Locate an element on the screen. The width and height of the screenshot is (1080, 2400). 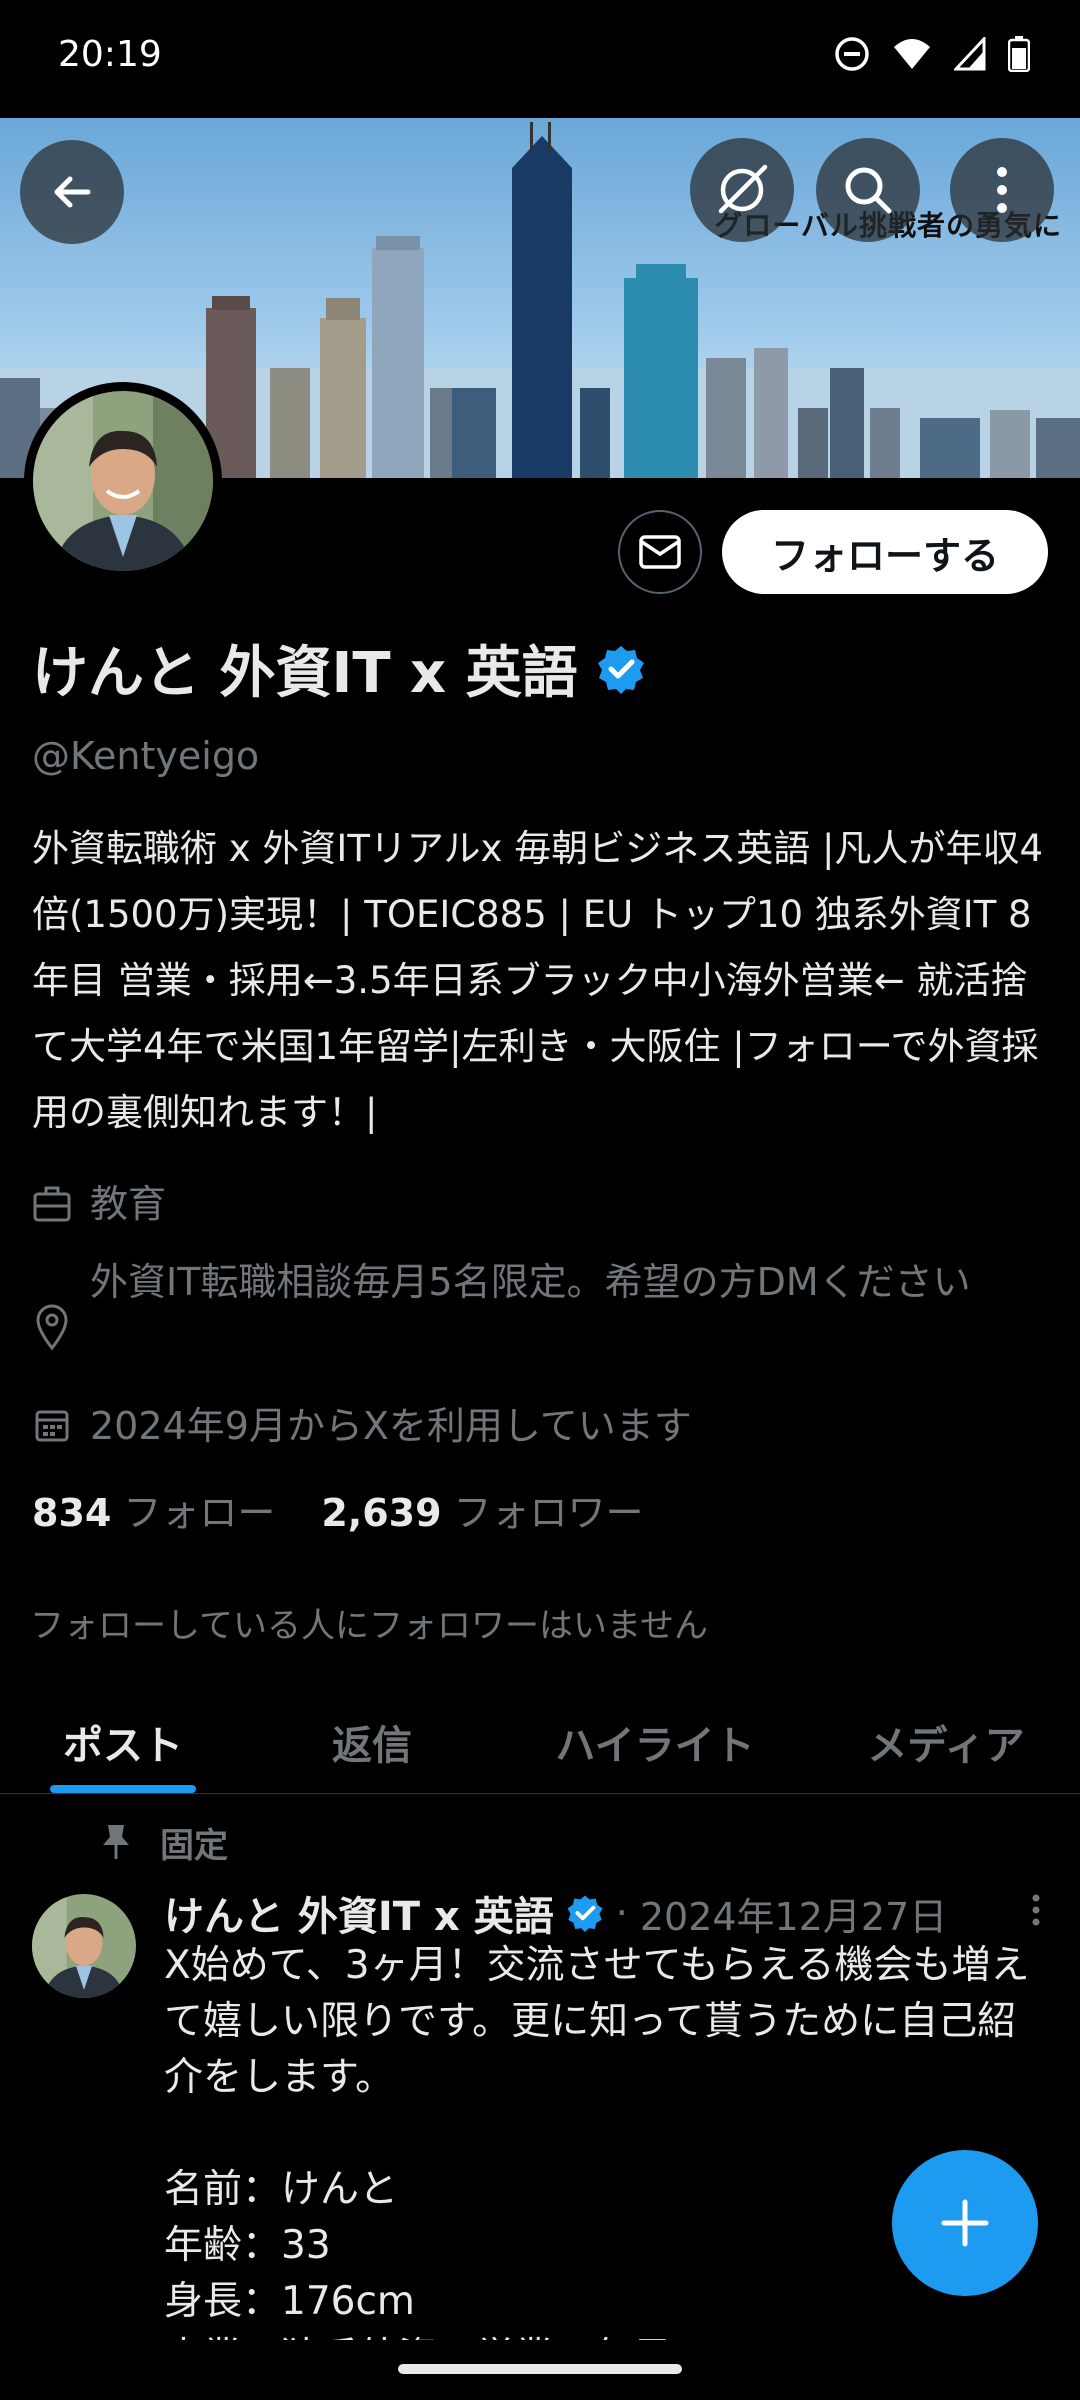
status-bar: 20:19 is located at coordinates (540, 59).